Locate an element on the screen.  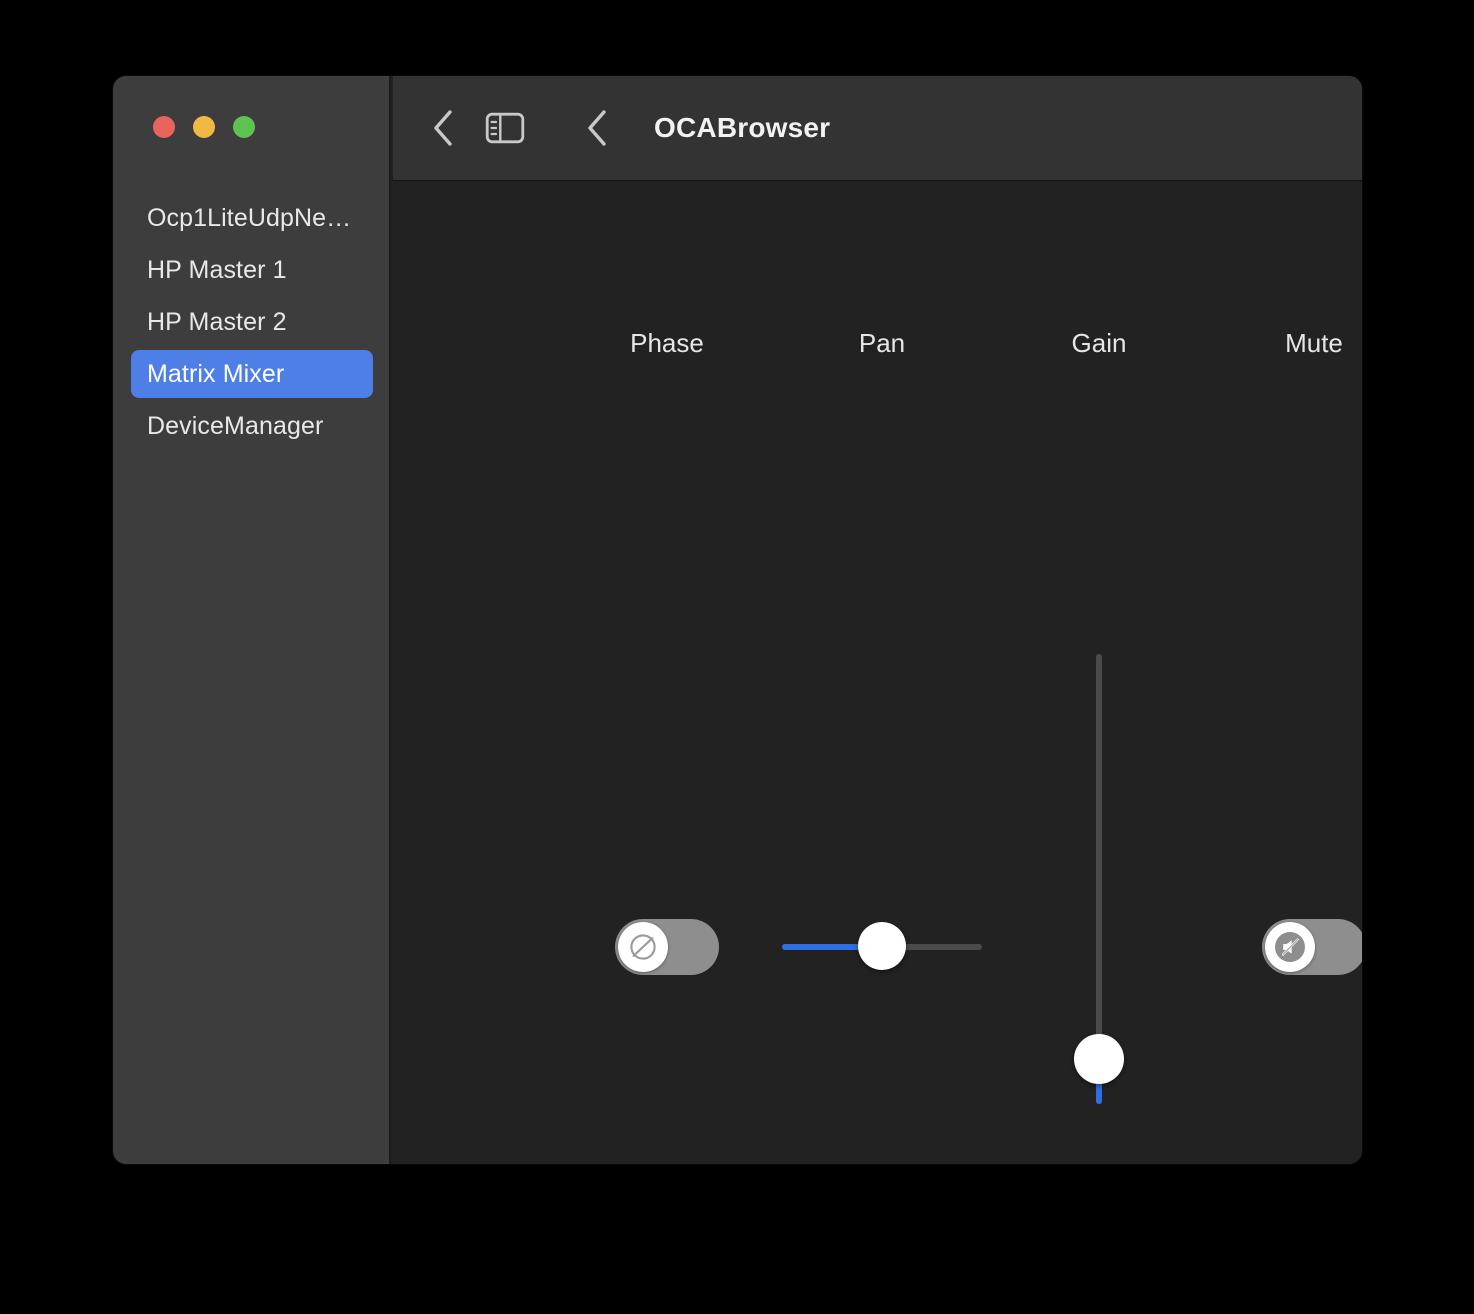
phase-toggle-knob is located at coordinates (643, 947).